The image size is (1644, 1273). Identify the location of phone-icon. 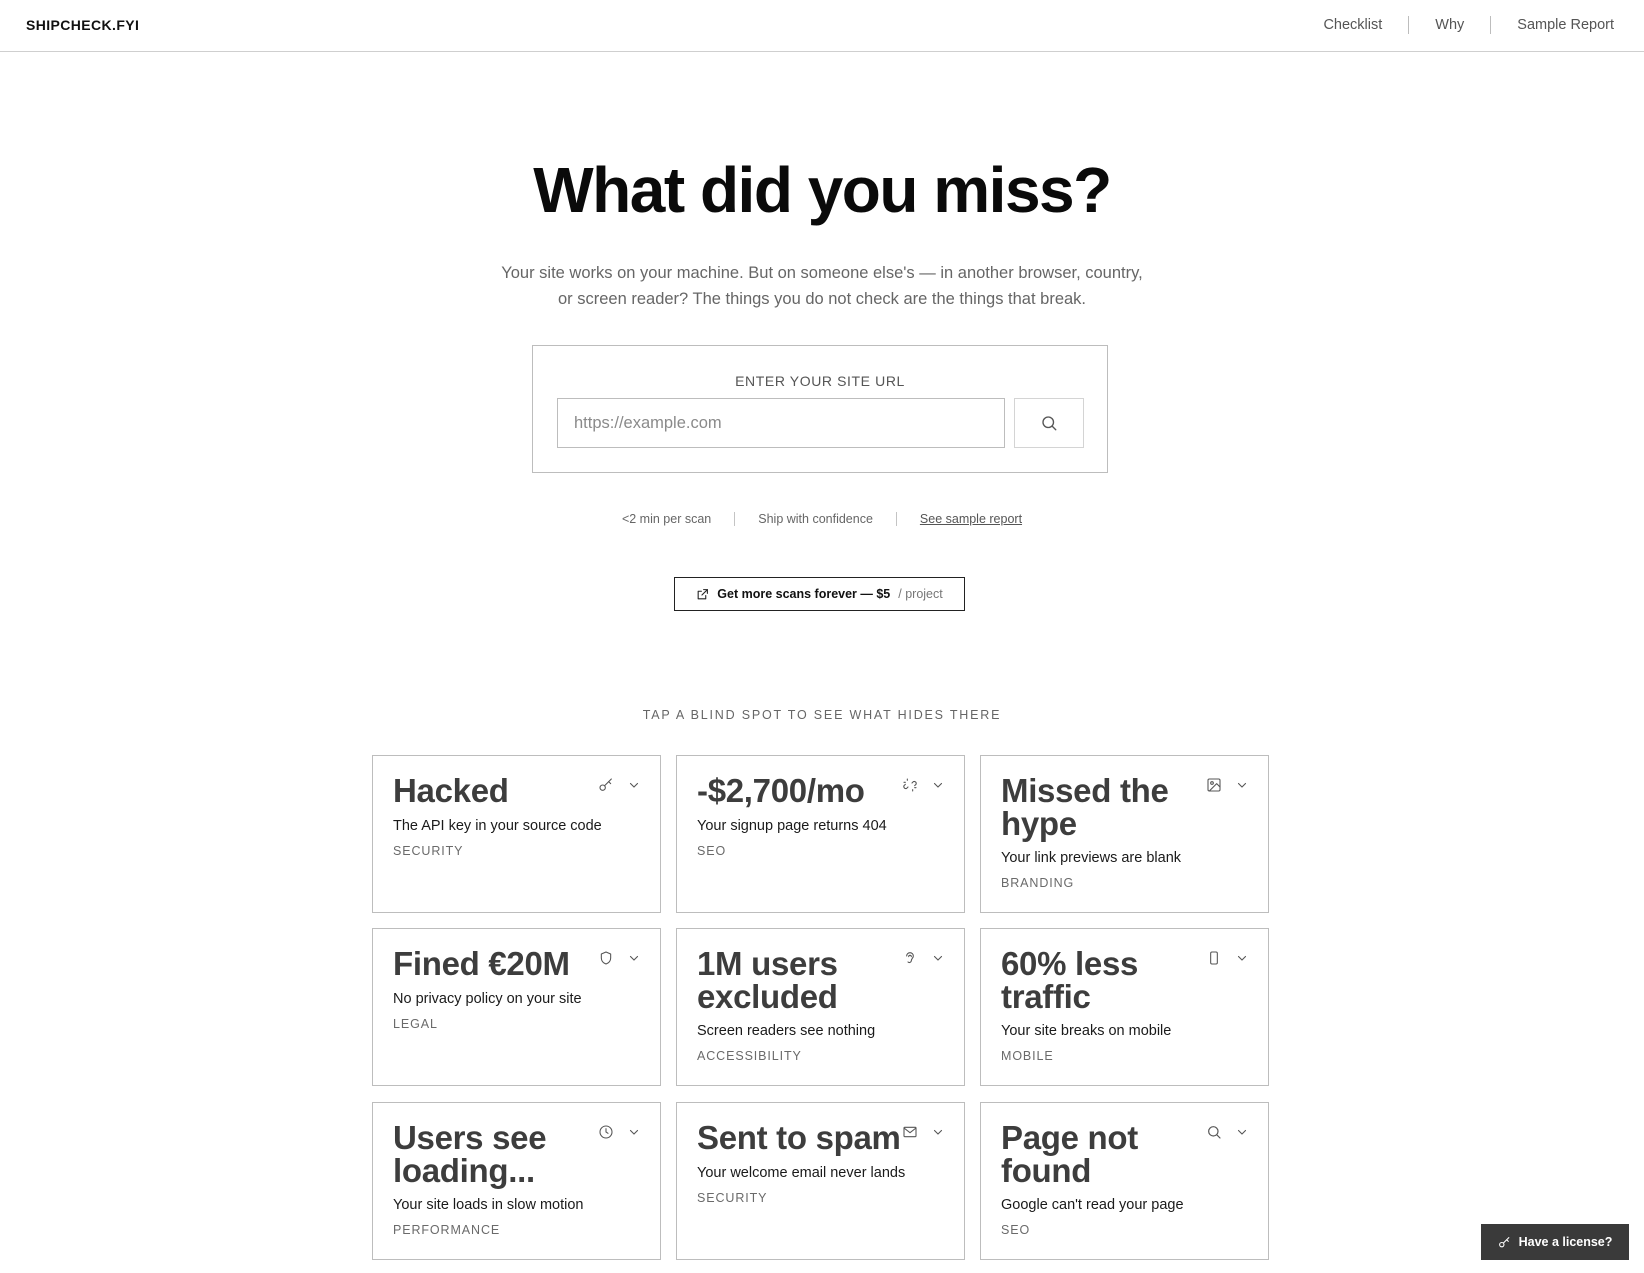
(1214, 958).